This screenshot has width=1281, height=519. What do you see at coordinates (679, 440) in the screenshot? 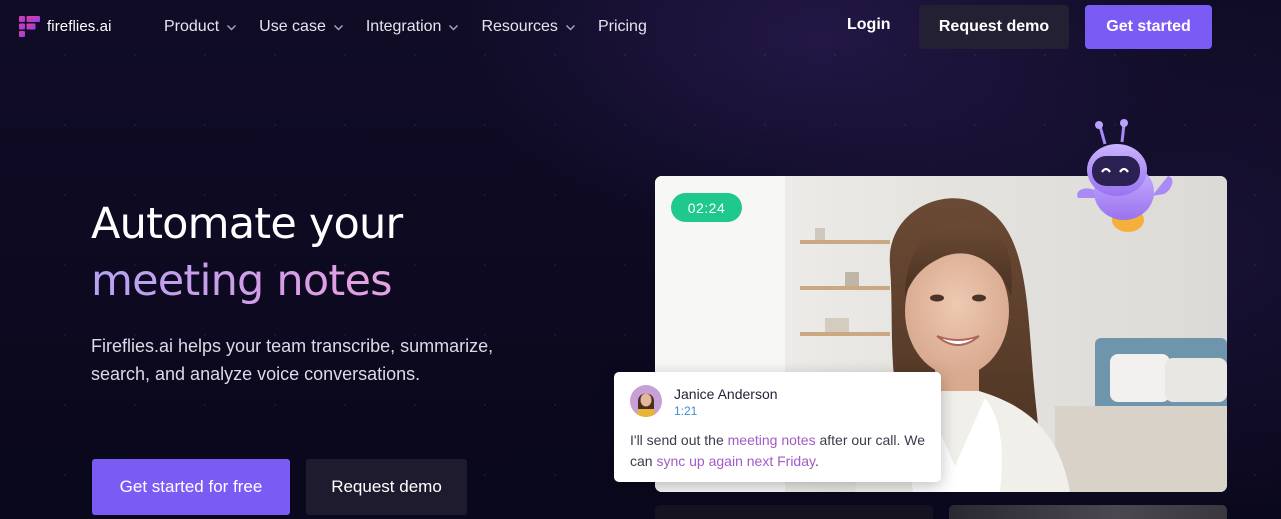
I see `quote-text: I'll send out the` at bounding box center [679, 440].